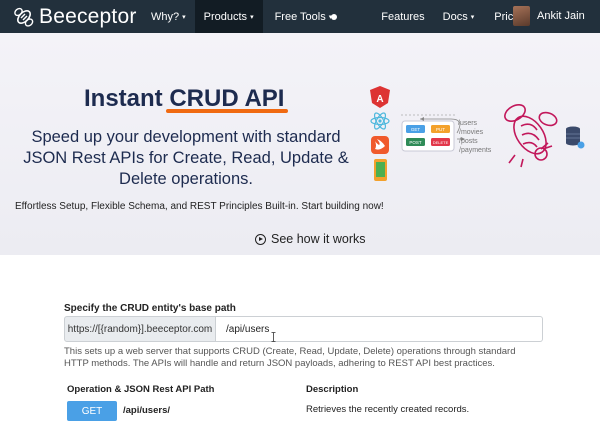 The height and width of the screenshot is (426, 600). Describe the element at coordinates (260, 239) in the screenshot. I see `play-circle-icon` at that location.